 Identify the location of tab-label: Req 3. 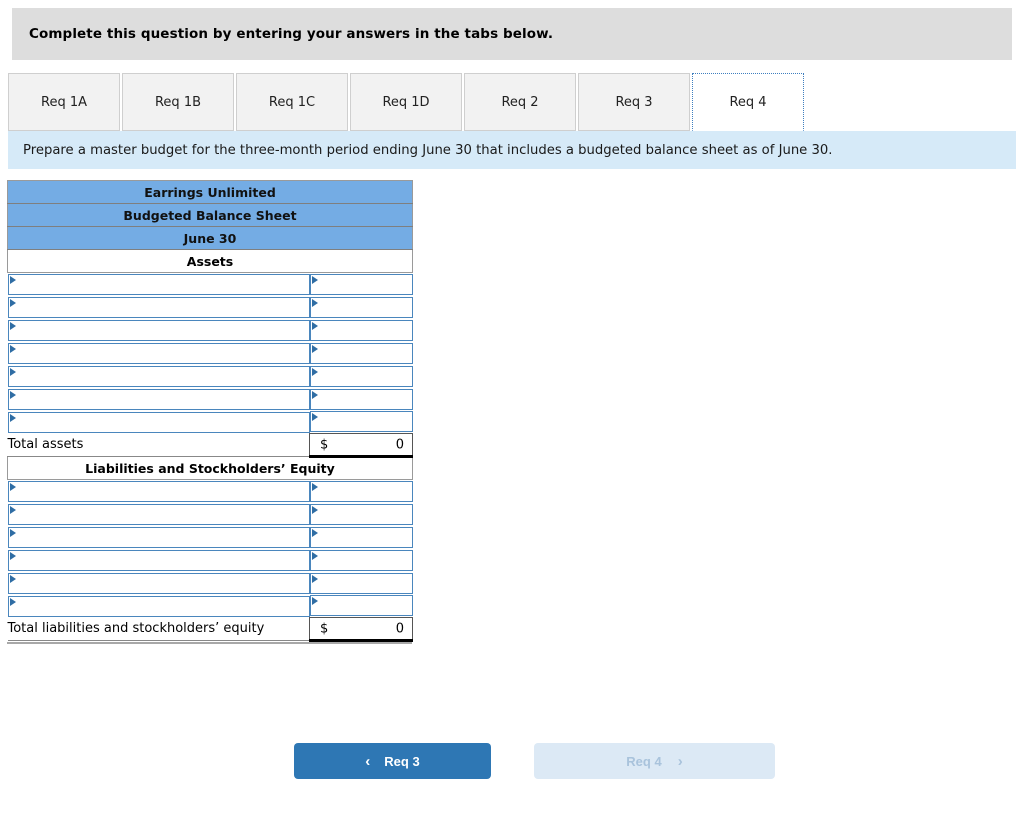
(634, 102).